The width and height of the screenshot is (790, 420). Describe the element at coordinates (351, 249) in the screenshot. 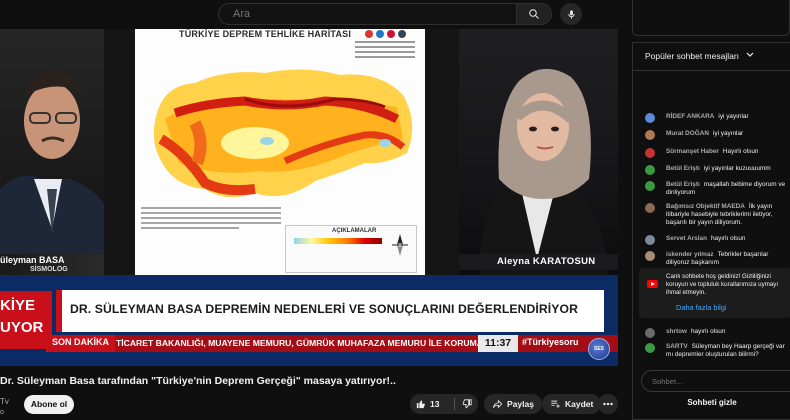

I see `map-legend: AÇIKLAMALAR` at that location.